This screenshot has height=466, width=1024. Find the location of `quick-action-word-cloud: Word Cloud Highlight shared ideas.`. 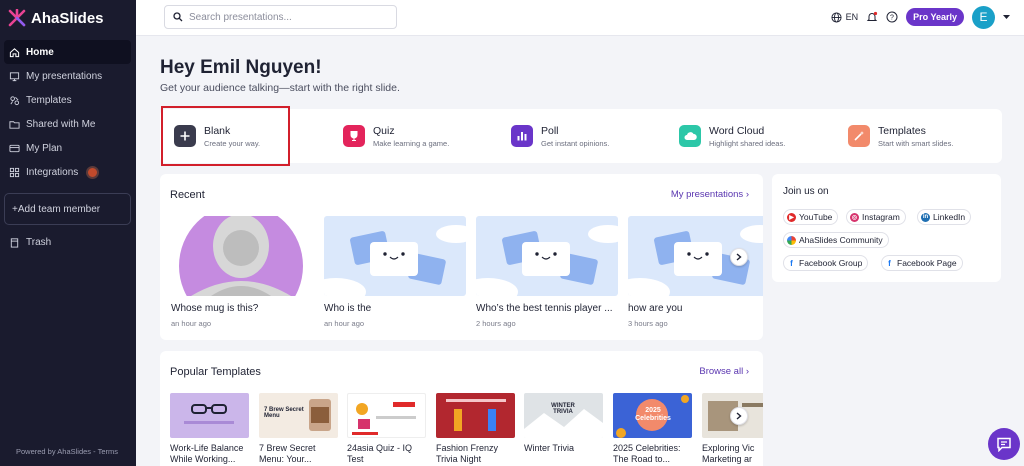

quick-action-word-cloud: Word Cloud Highlight shared ideas. is located at coordinates (732, 136).